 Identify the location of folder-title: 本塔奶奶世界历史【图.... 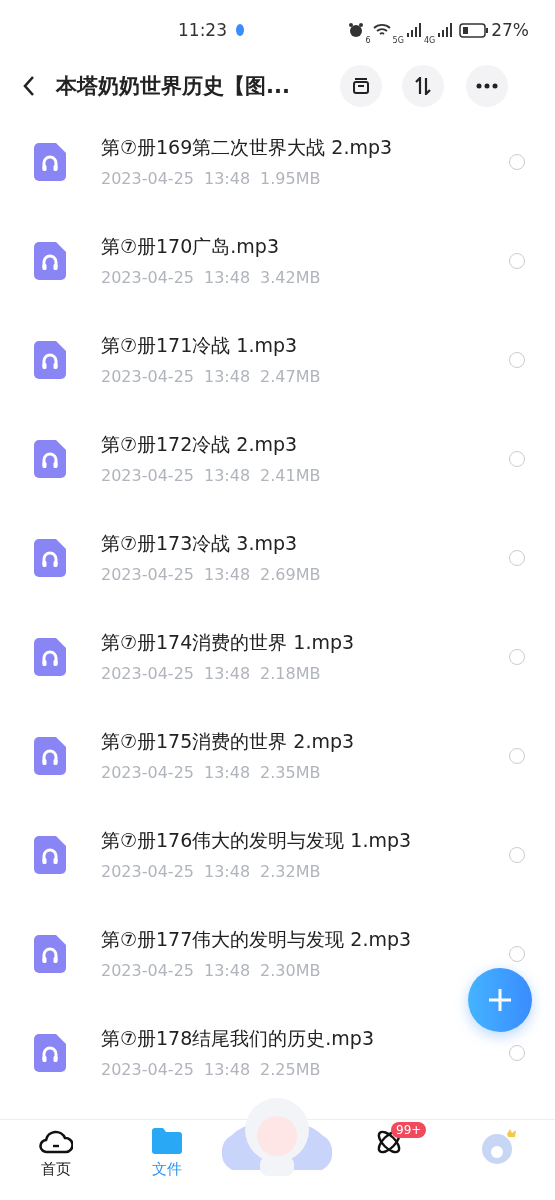
(173, 86).